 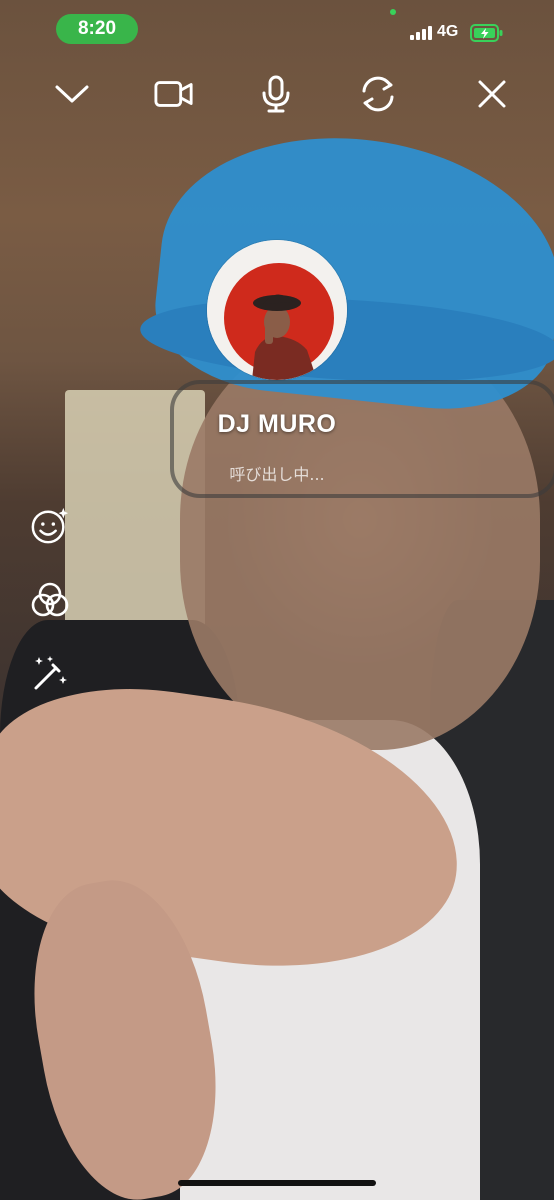 I want to click on camera-in-use-dot, so click(x=393, y=12).